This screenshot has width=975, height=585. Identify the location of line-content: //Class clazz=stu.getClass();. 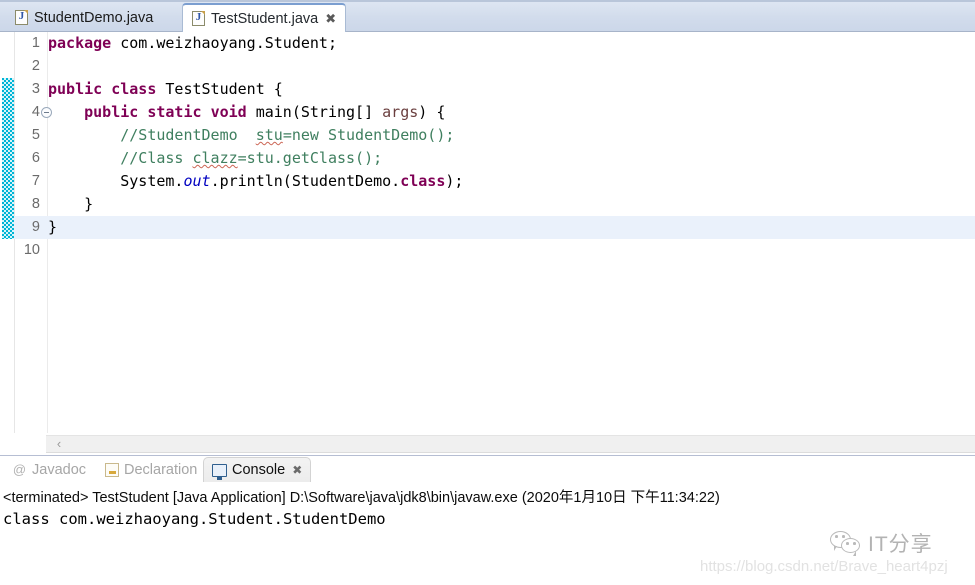
(215, 158).